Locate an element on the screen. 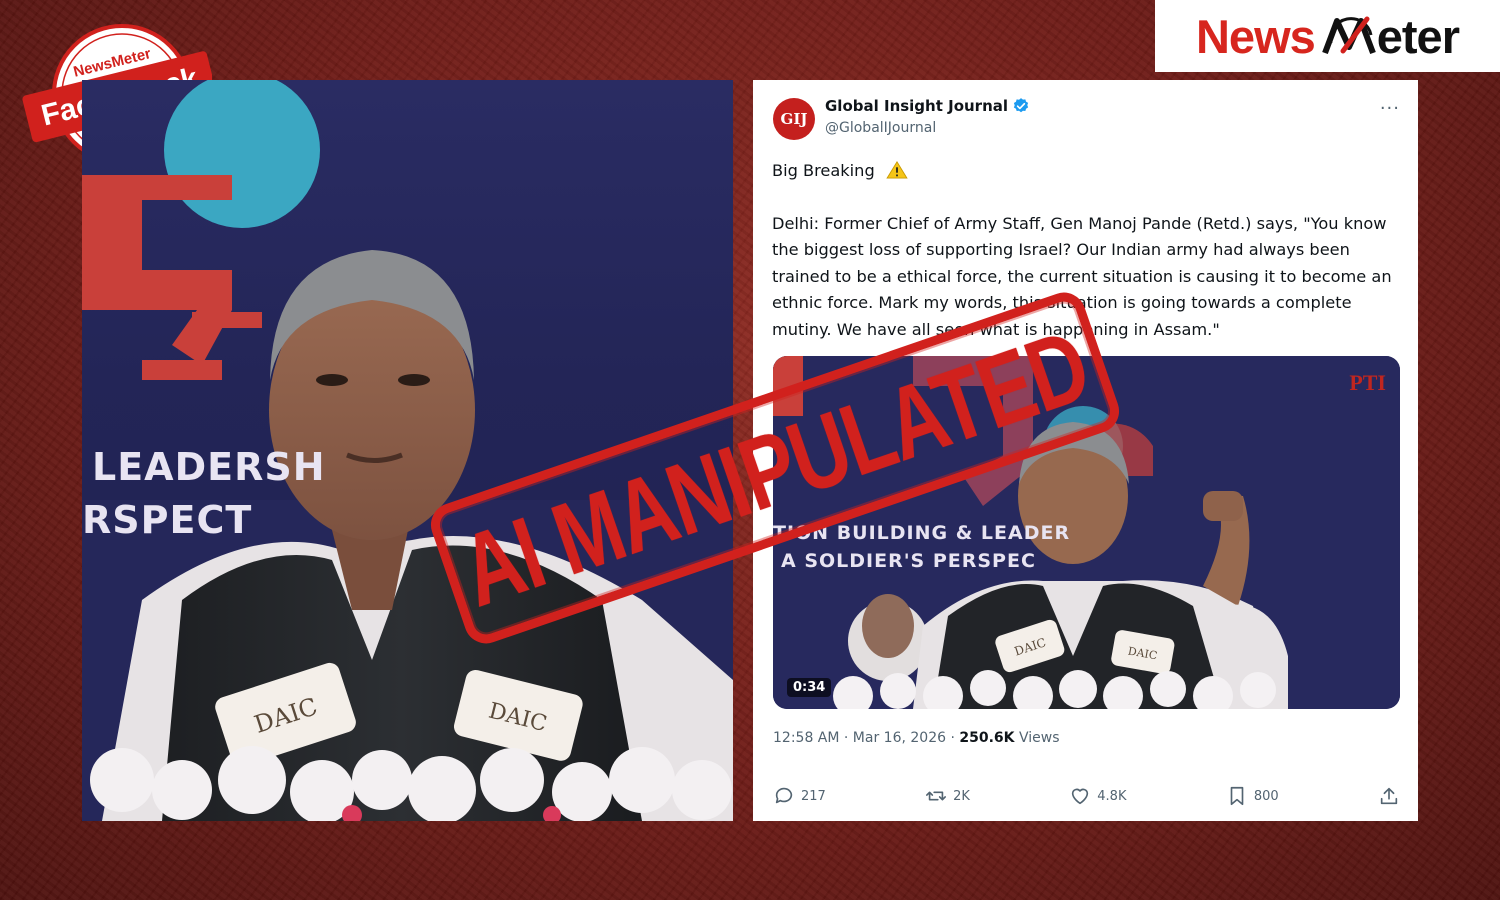  like-button: 4.8K is located at coordinates (1097, 796).